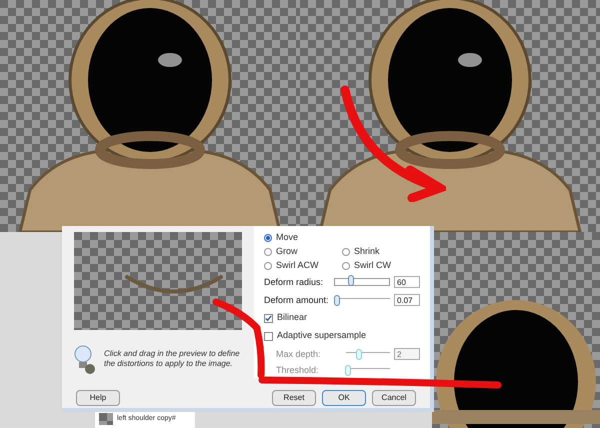  What do you see at coordinates (98, 398) in the screenshot?
I see `dialog-button: Help` at bounding box center [98, 398].